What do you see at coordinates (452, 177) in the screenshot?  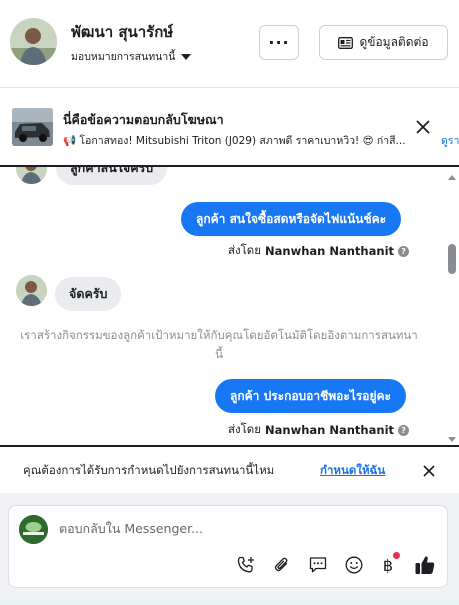 I see `scroll-up-icon` at bounding box center [452, 177].